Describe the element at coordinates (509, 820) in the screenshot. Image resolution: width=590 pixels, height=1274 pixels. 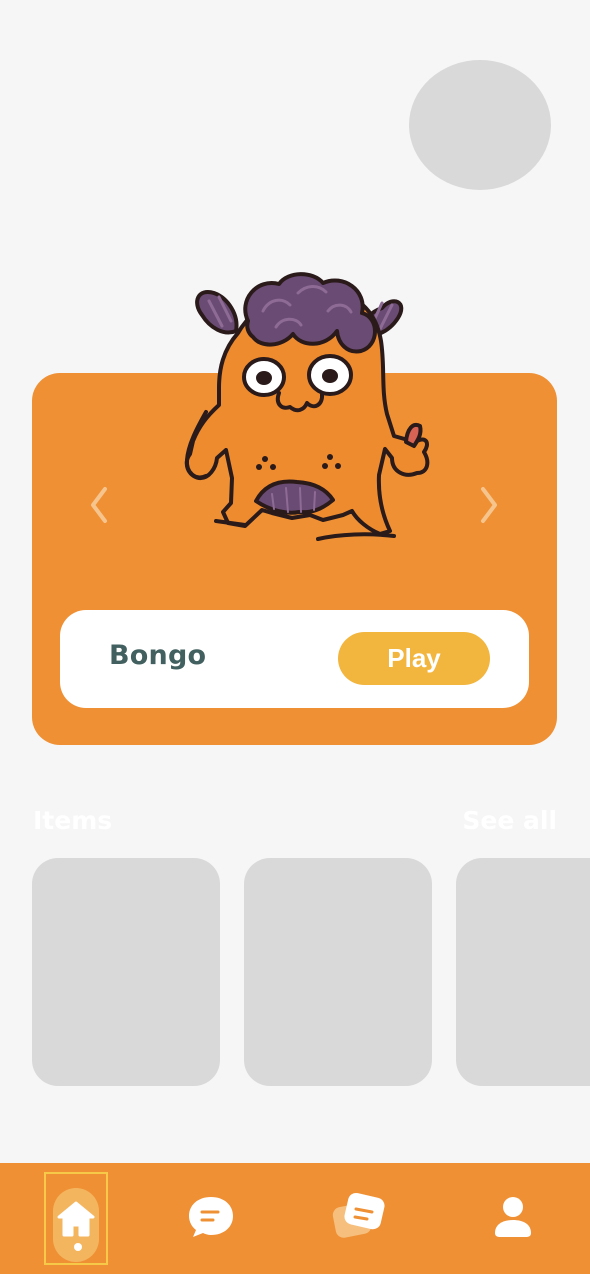
I see `see-all-link: See all` at that location.